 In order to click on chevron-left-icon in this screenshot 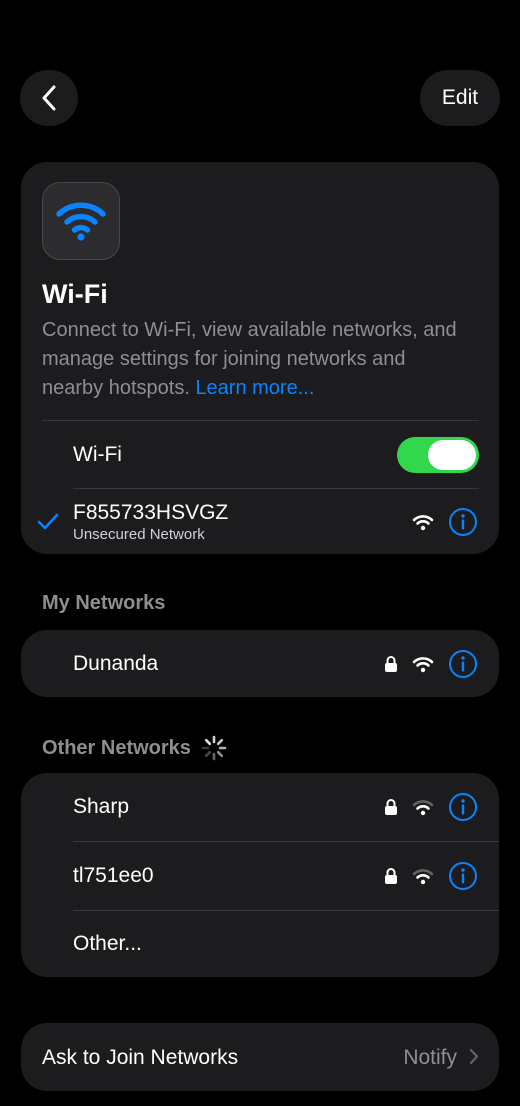, I will do `click(49, 98)`.